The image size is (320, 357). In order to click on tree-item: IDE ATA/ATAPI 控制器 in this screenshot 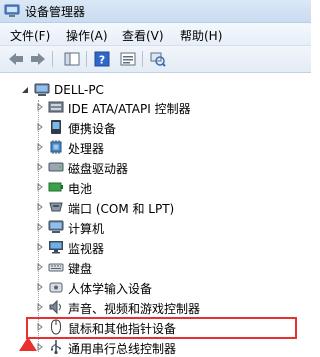, I will do `click(155, 107)`.